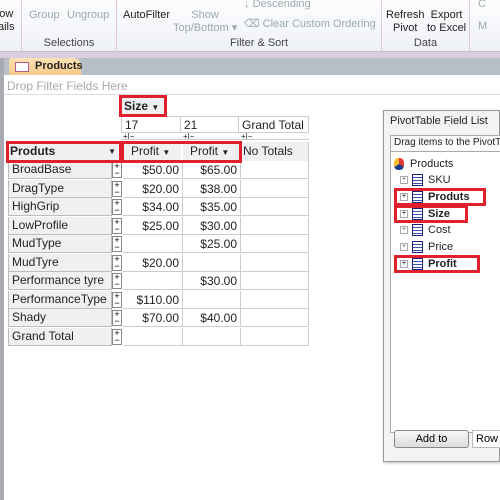  I want to click on value-cell-21: $40.00, so click(212, 318).